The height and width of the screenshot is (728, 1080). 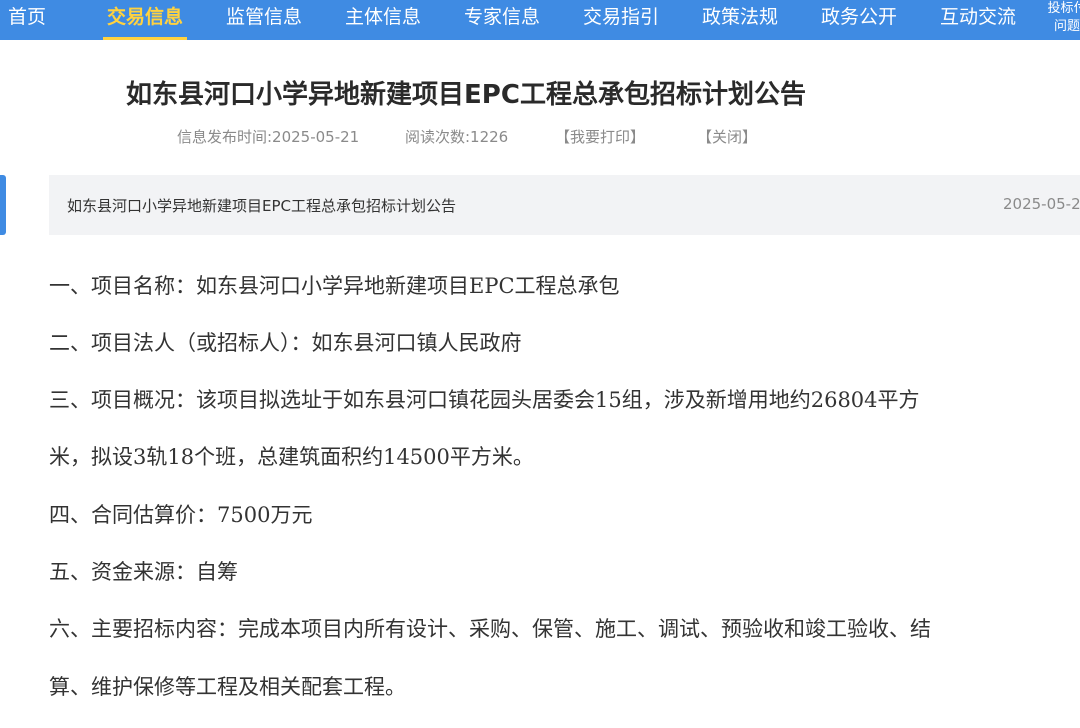 What do you see at coordinates (3, 205) in the screenshot?
I see `left-side-tab` at bounding box center [3, 205].